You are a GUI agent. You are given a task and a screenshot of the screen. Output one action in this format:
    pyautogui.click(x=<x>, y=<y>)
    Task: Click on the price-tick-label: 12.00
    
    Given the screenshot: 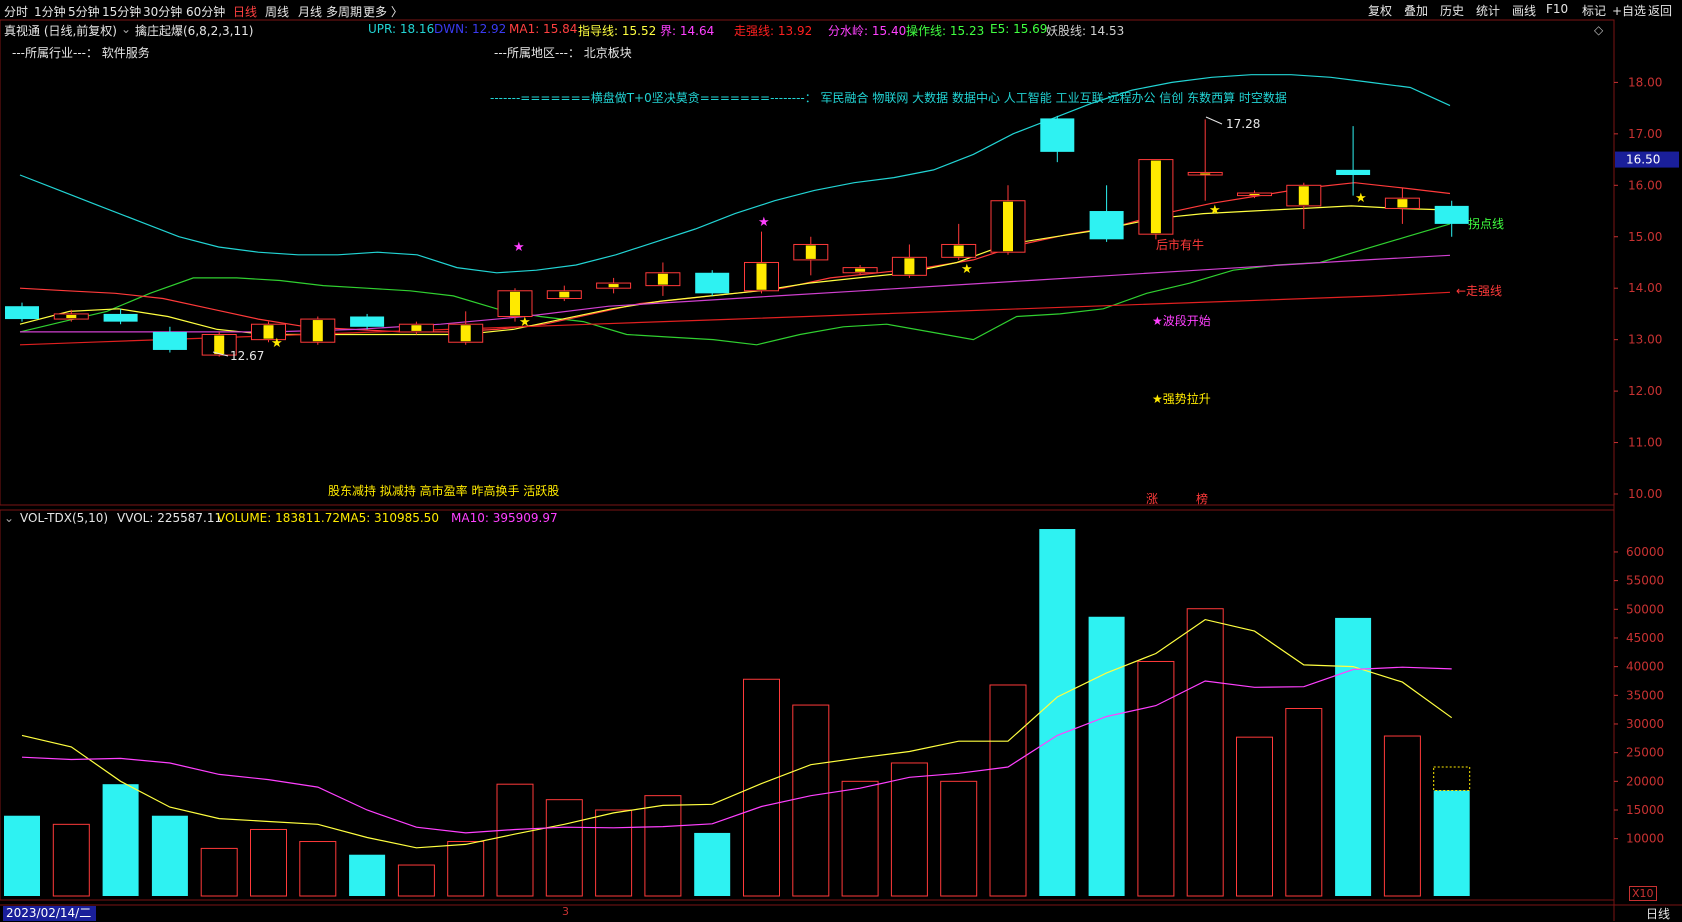 What is the action you would take?
    pyautogui.click(x=1645, y=391)
    